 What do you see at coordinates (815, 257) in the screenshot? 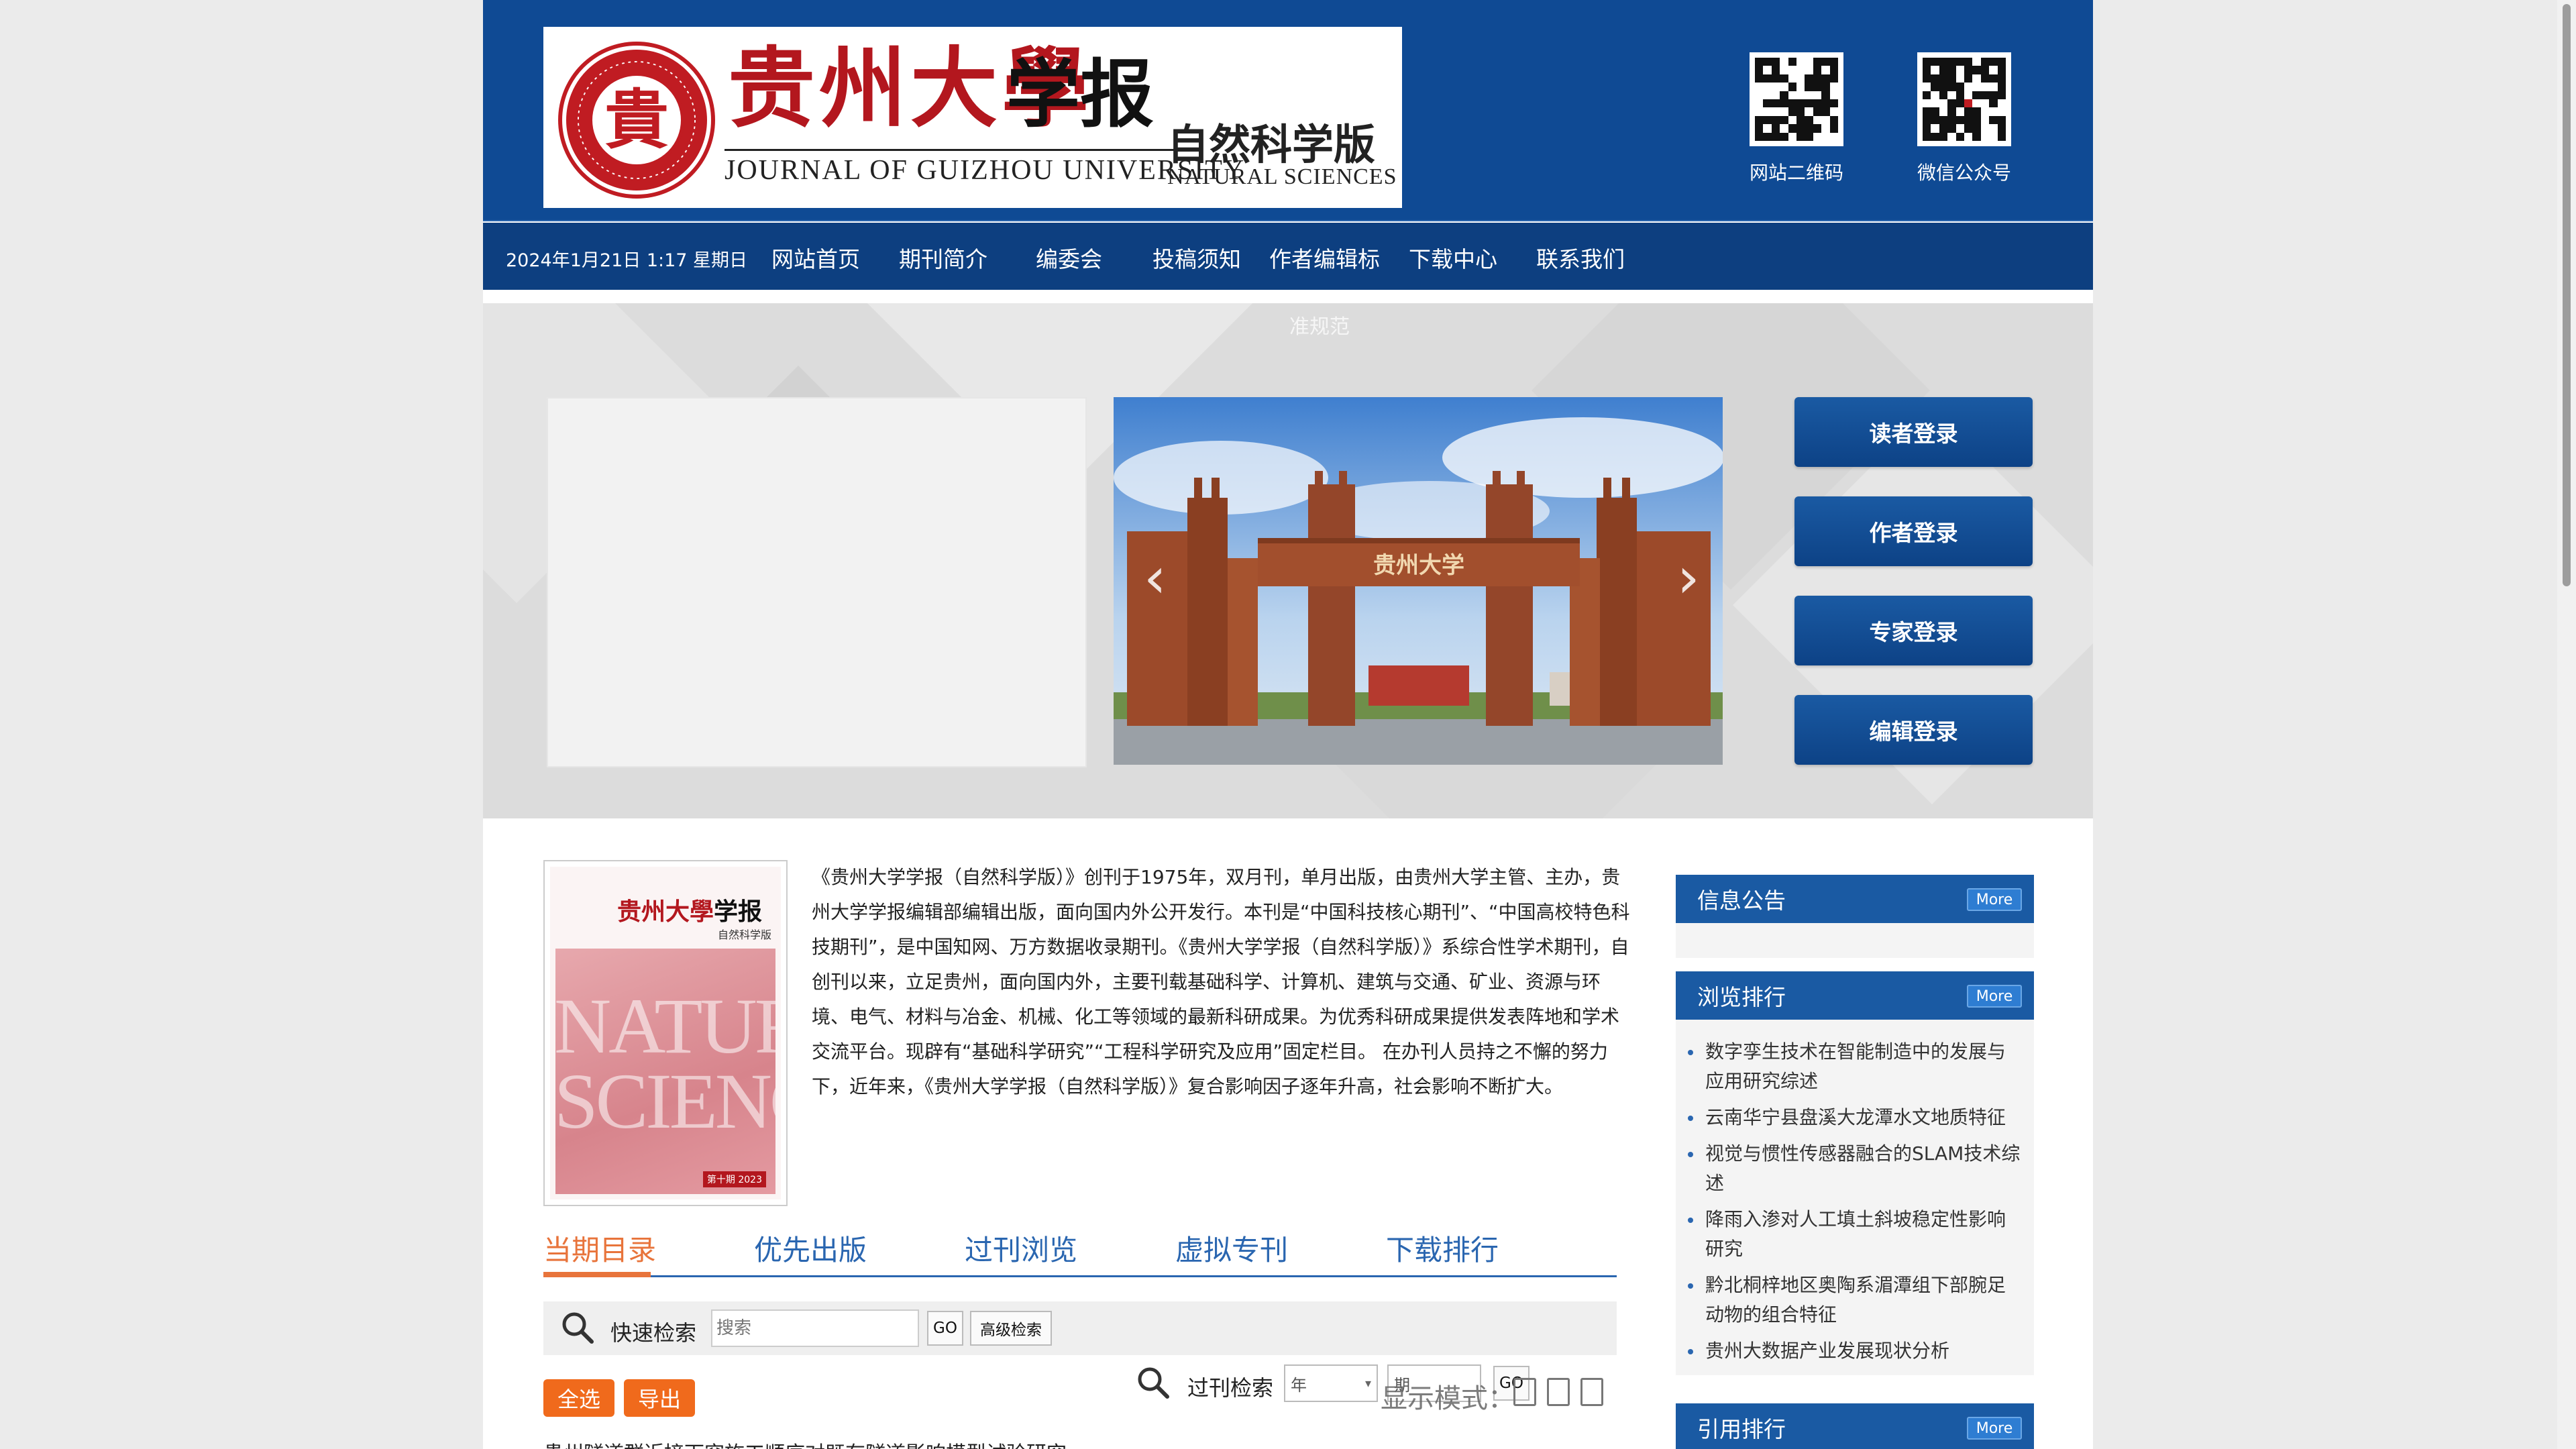
I see `nav-item-home: 网站首页` at bounding box center [815, 257].